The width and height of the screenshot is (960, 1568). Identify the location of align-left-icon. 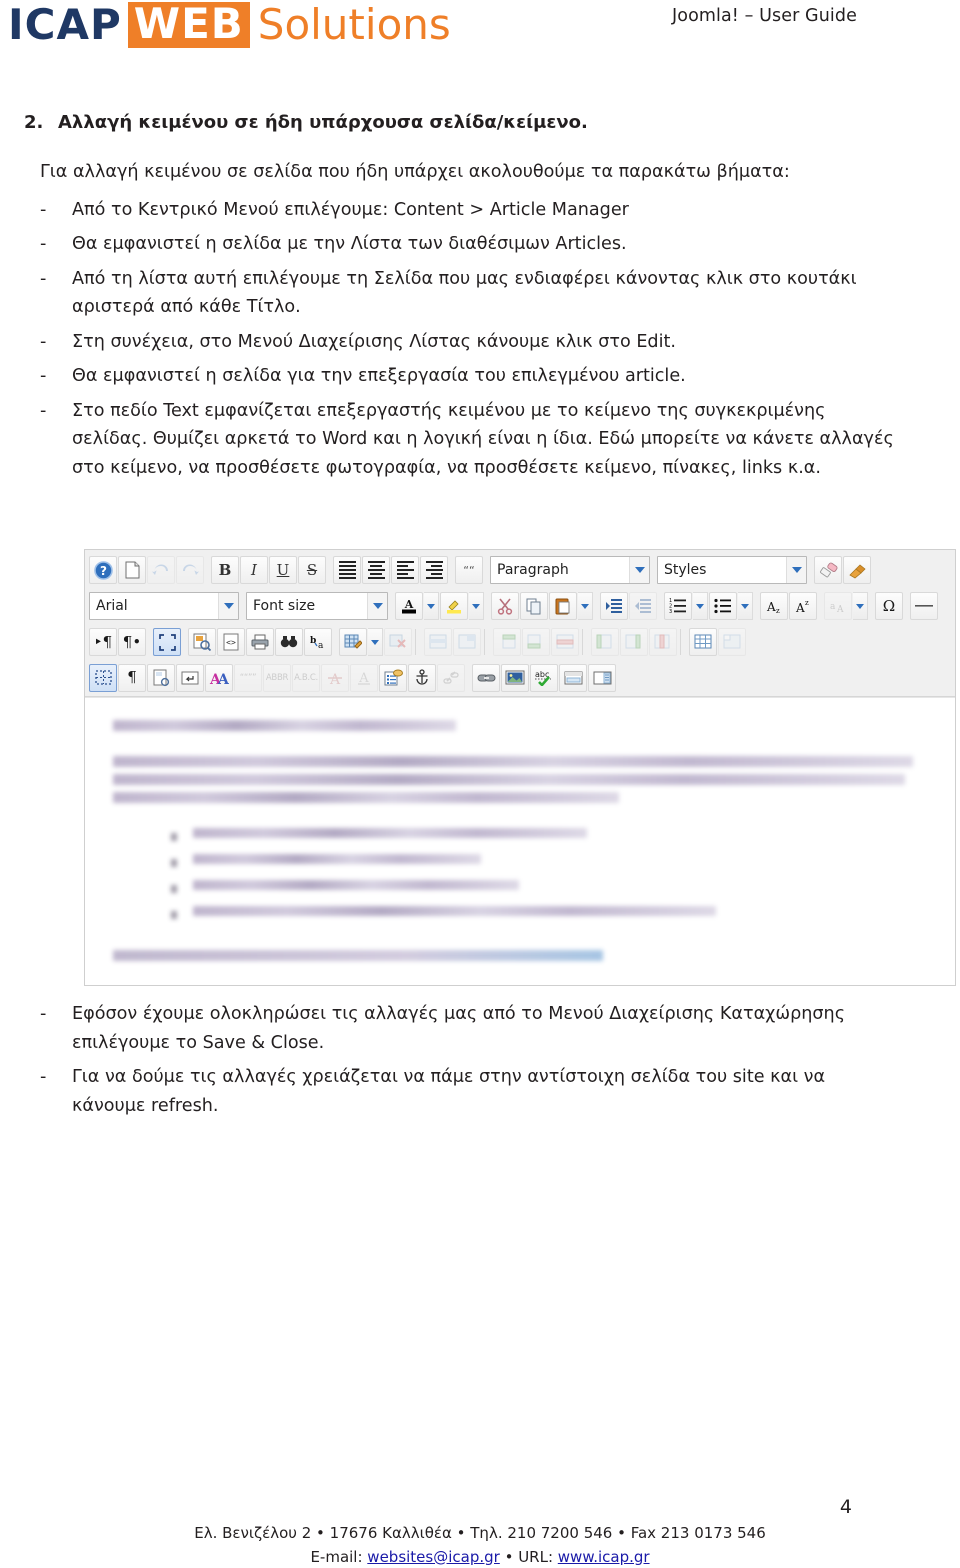
(405, 570).